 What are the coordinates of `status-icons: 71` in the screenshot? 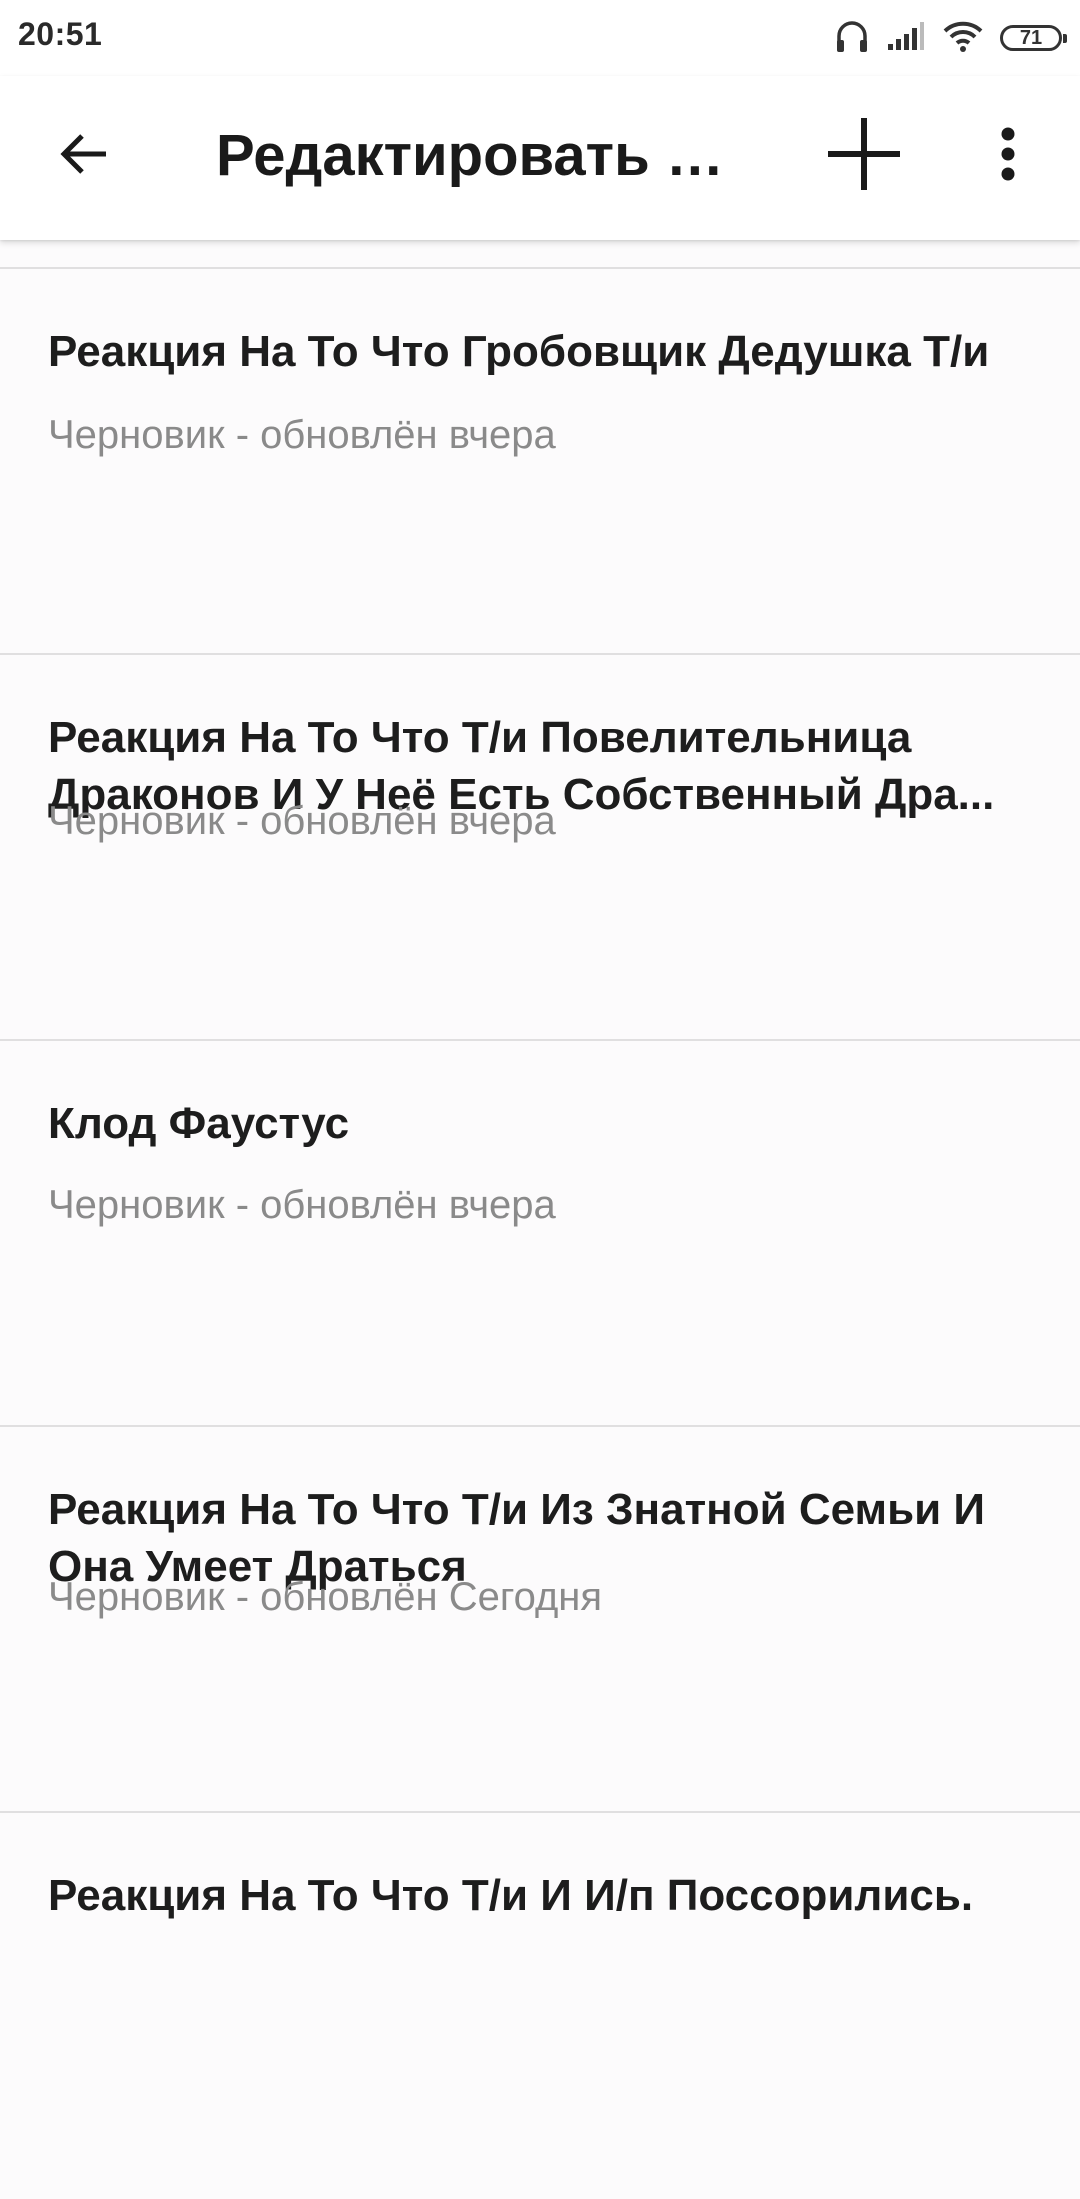 It's located at (942, 38).